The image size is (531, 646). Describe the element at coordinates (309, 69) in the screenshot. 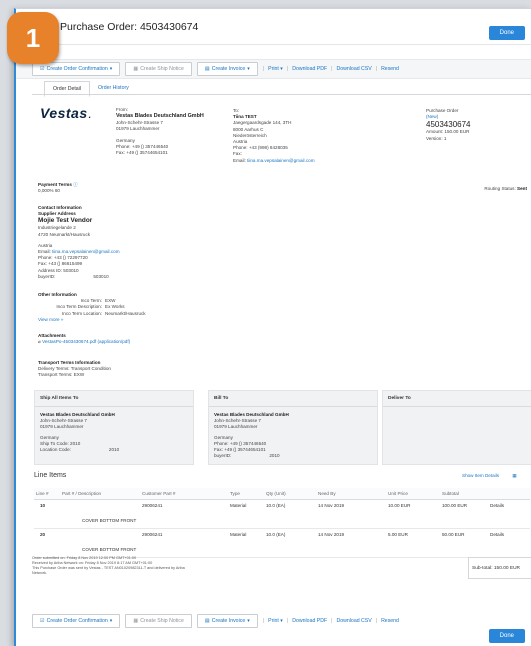

I see `download-pdf-link: Download PDF` at that location.